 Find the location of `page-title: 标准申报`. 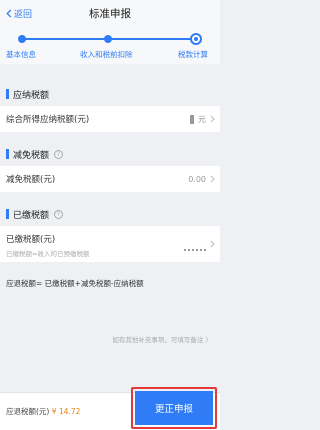

page-title: 标准申报 is located at coordinates (110, 14).